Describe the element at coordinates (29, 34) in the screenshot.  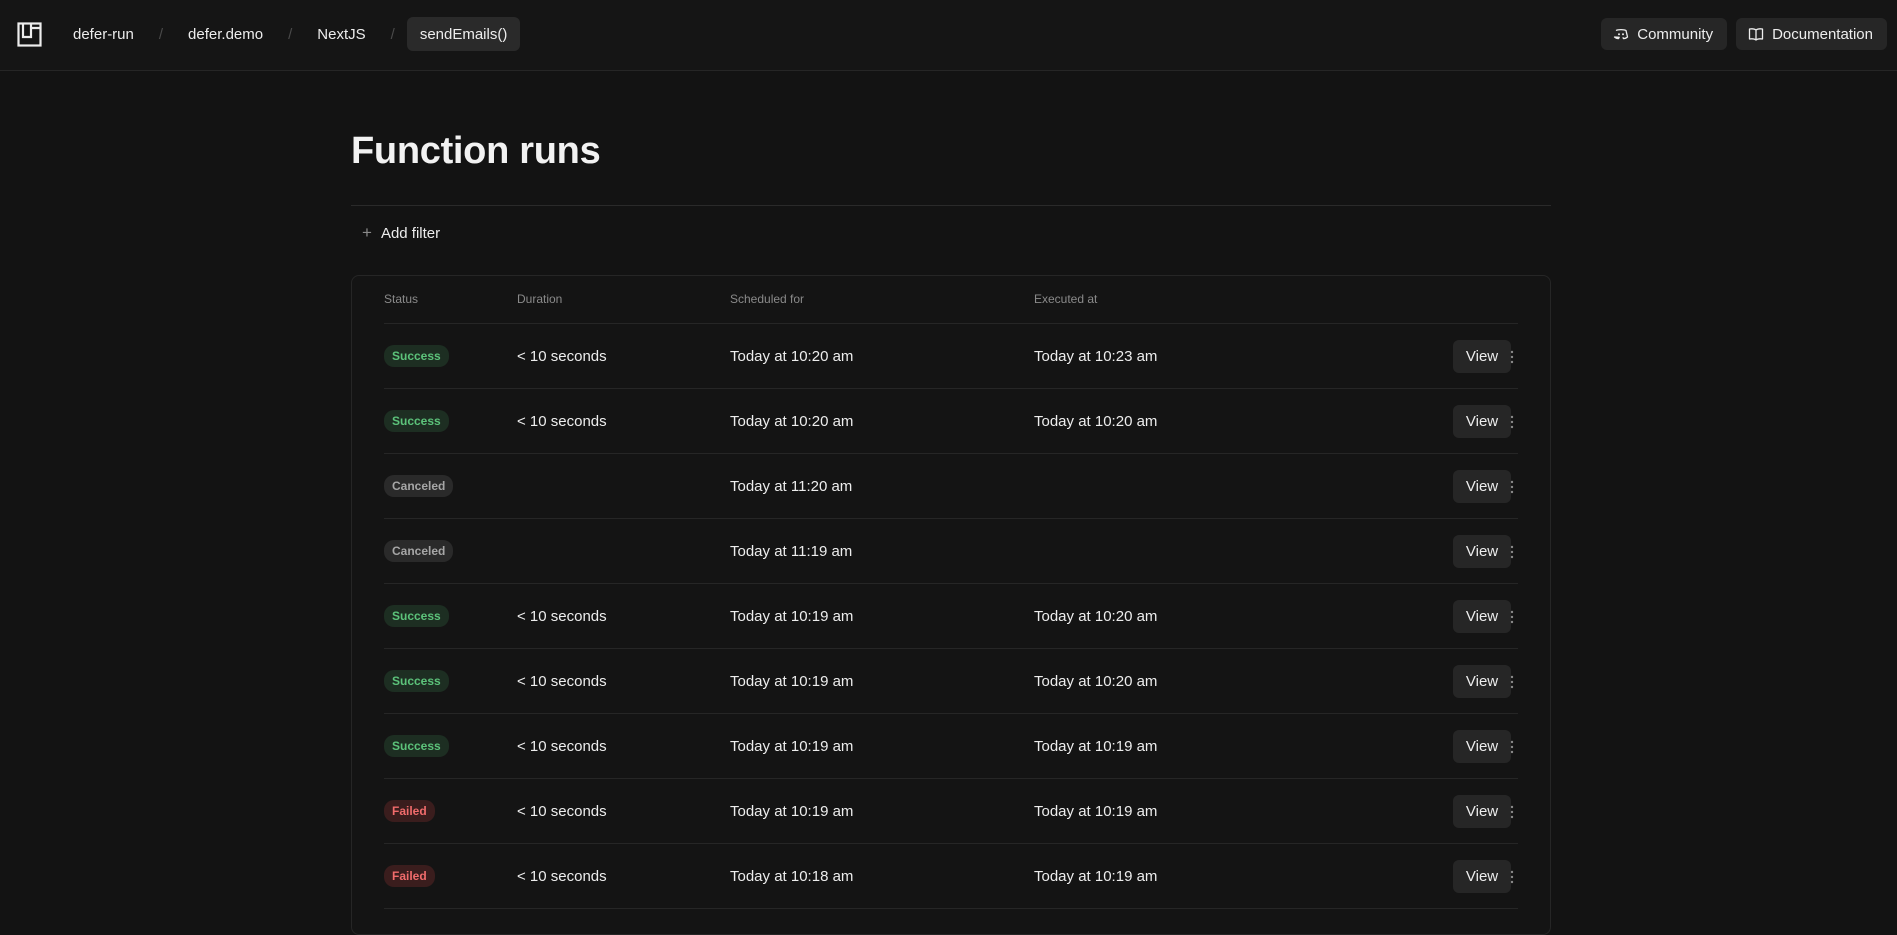
I see `defer-logo-icon` at that location.